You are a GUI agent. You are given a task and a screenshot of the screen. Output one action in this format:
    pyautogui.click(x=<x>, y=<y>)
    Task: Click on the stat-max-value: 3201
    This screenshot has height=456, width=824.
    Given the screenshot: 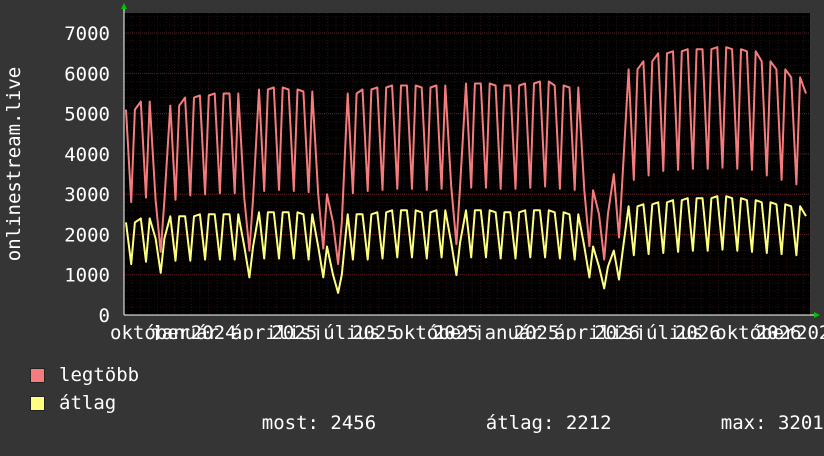 What is the action you would take?
    pyautogui.click(x=800, y=423)
    